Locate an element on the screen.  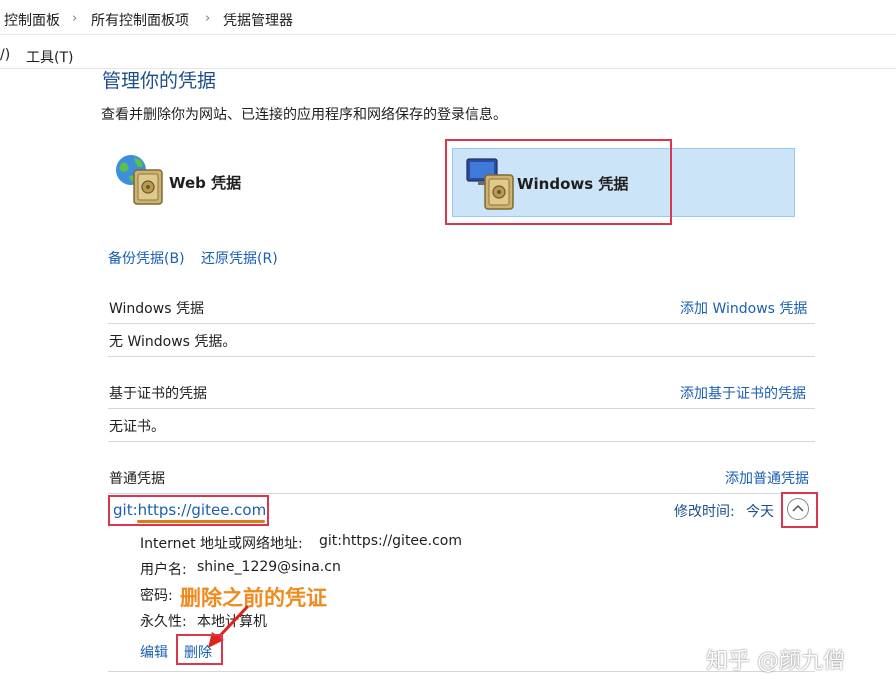
breadcrumb-divider is located at coordinates (448, 34).